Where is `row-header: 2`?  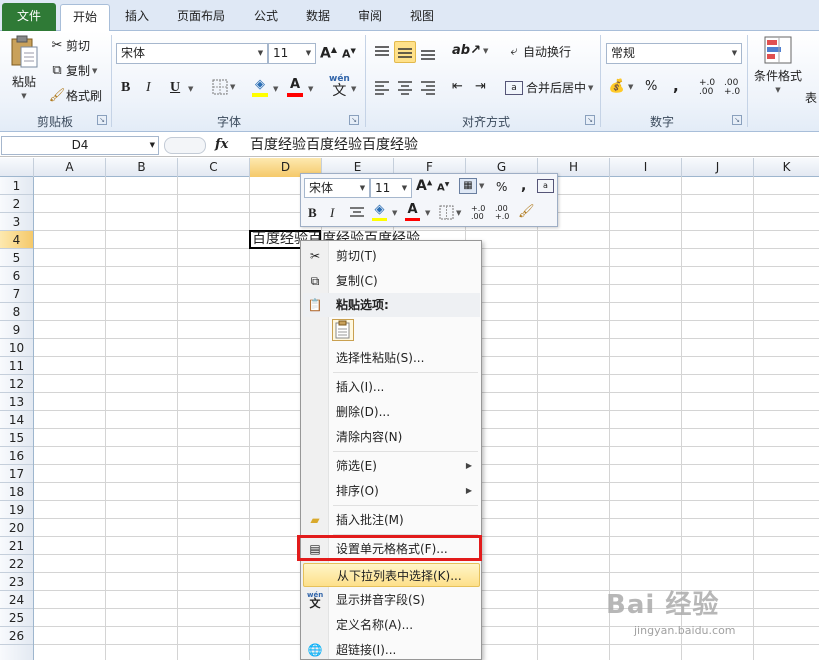
row-header: 2 is located at coordinates (16, 204).